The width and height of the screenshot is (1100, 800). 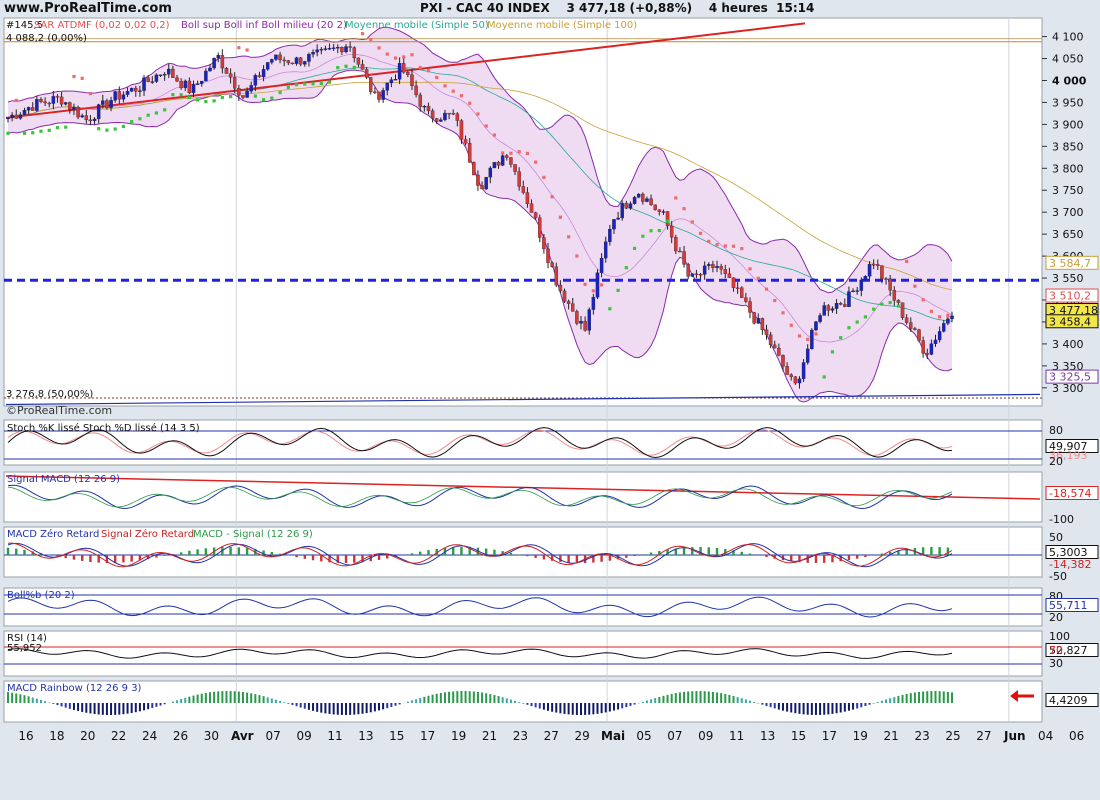 What do you see at coordinates (1056, 617) in the screenshot?
I see `indicator-tick-label: 20` at bounding box center [1056, 617].